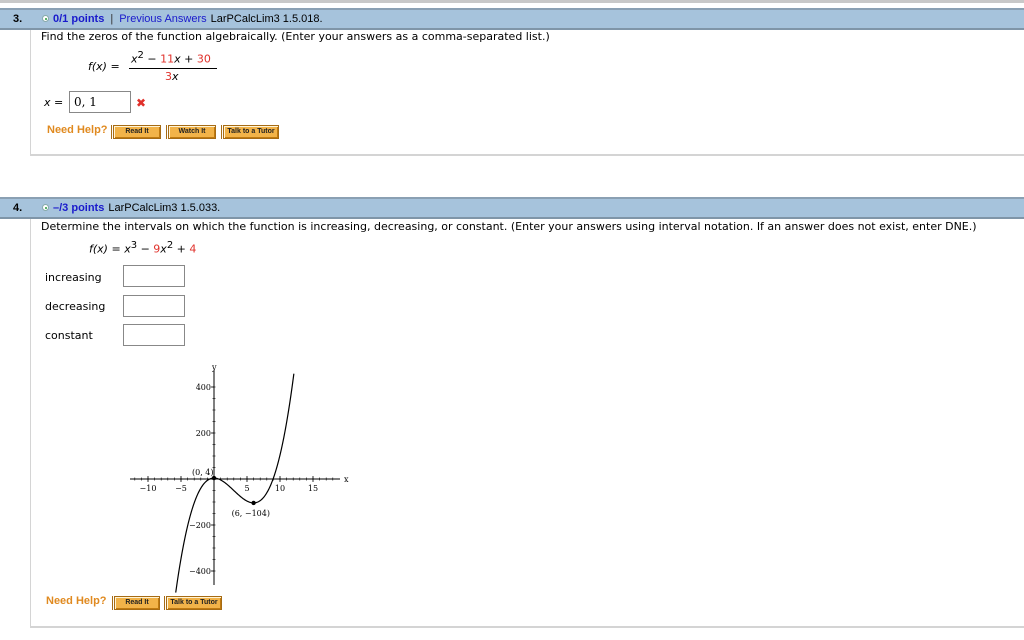 The width and height of the screenshot is (1024, 640). I want to click on constant-label: constant, so click(69, 335).